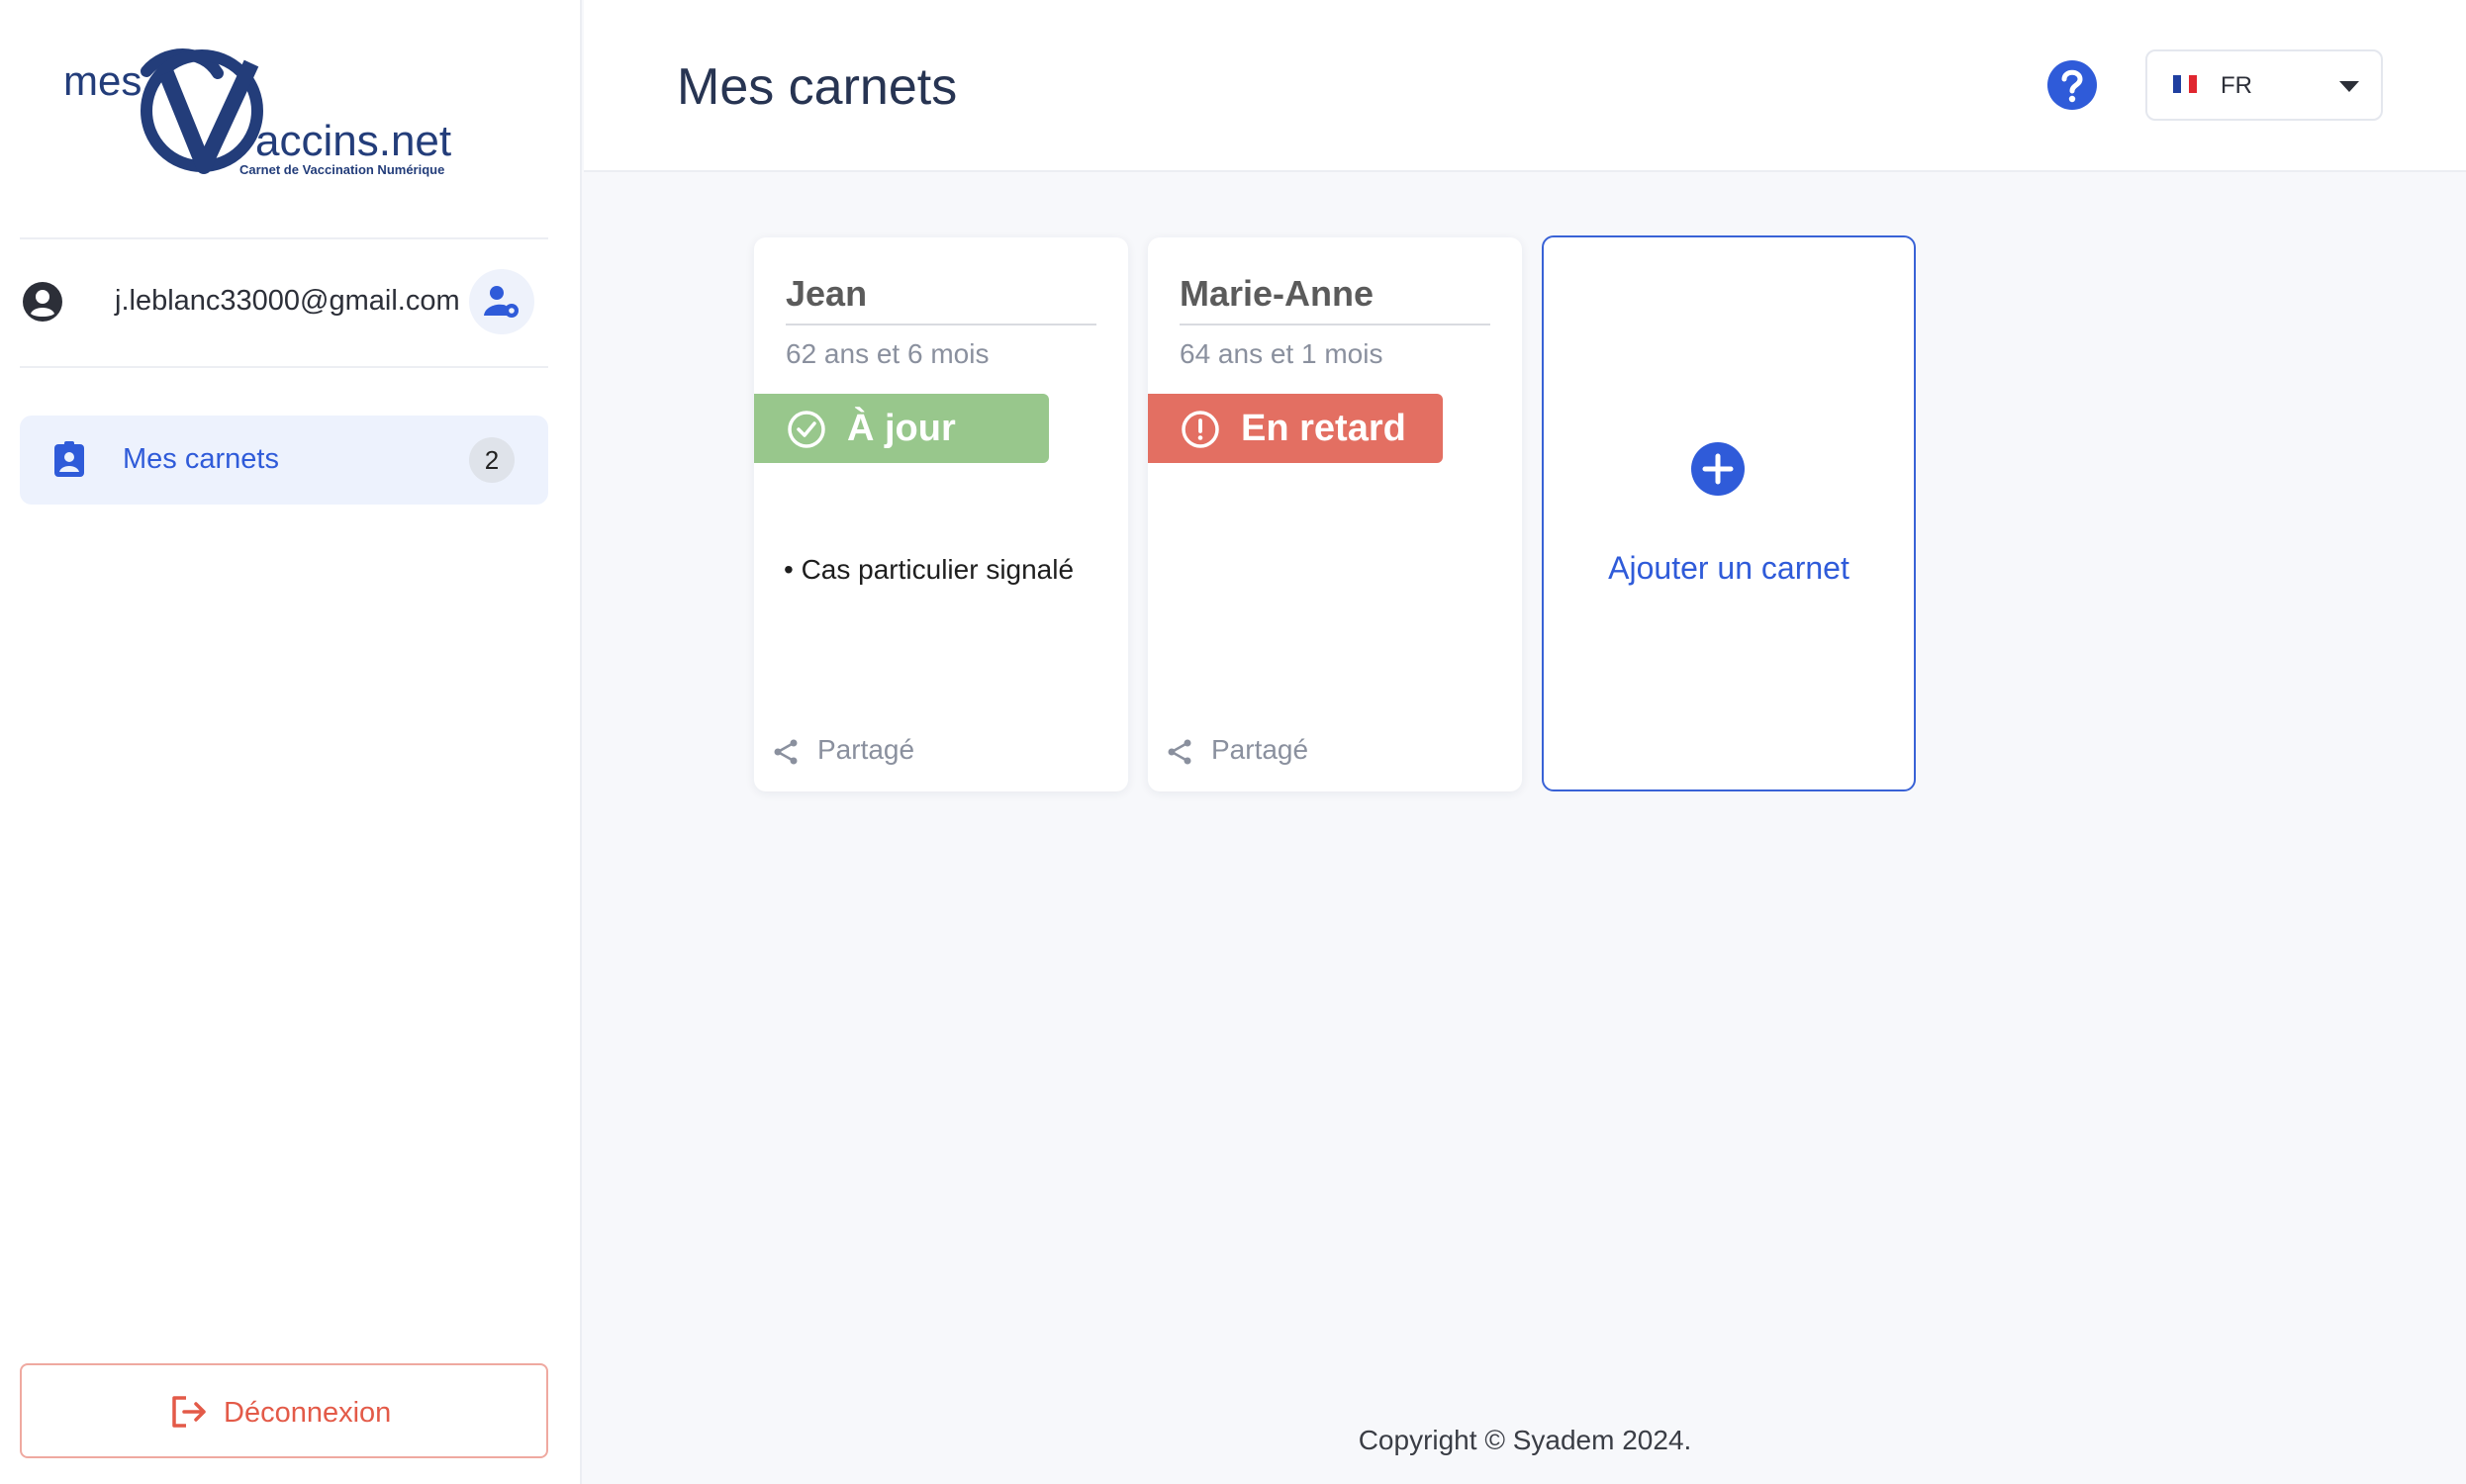 This screenshot has height=1484, width=2466. What do you see at coordinates (2185, 84) in the screenshot?
I see `france-flag-icon` at bounding box center [2185, 84].